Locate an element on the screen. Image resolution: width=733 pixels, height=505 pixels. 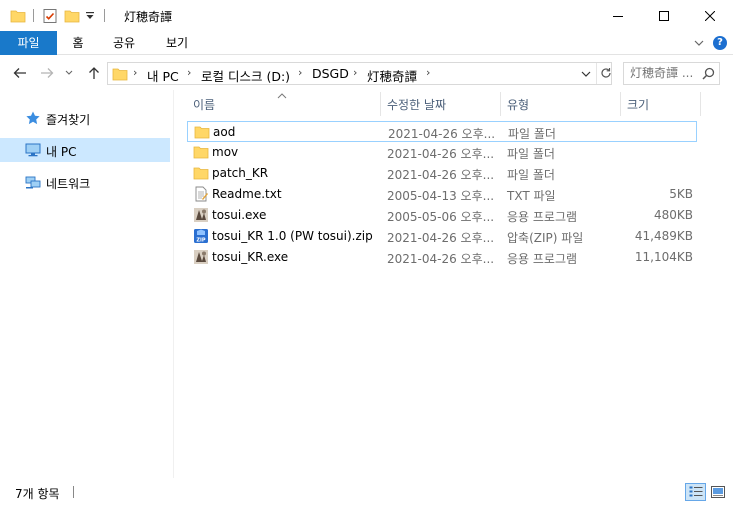
file-row-aod: aod 2021-04-26 오후... 파일 폴더 is located at coordinates (442, 131).